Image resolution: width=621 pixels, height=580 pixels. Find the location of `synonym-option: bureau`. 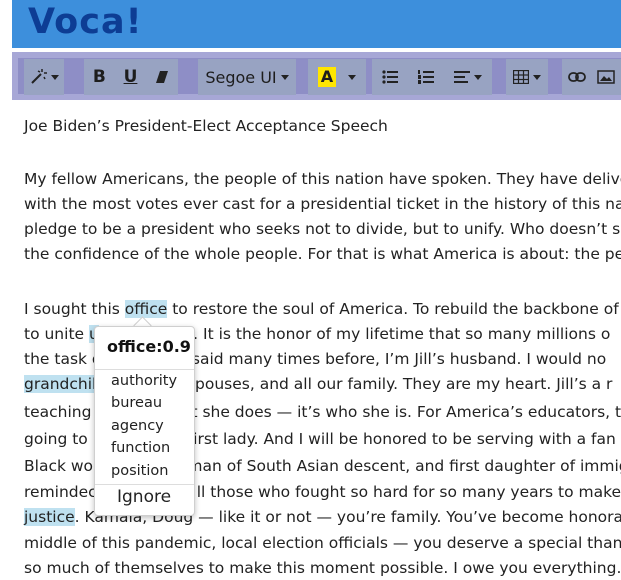

synonym-option: bureau is located at coordinates (136, 403).